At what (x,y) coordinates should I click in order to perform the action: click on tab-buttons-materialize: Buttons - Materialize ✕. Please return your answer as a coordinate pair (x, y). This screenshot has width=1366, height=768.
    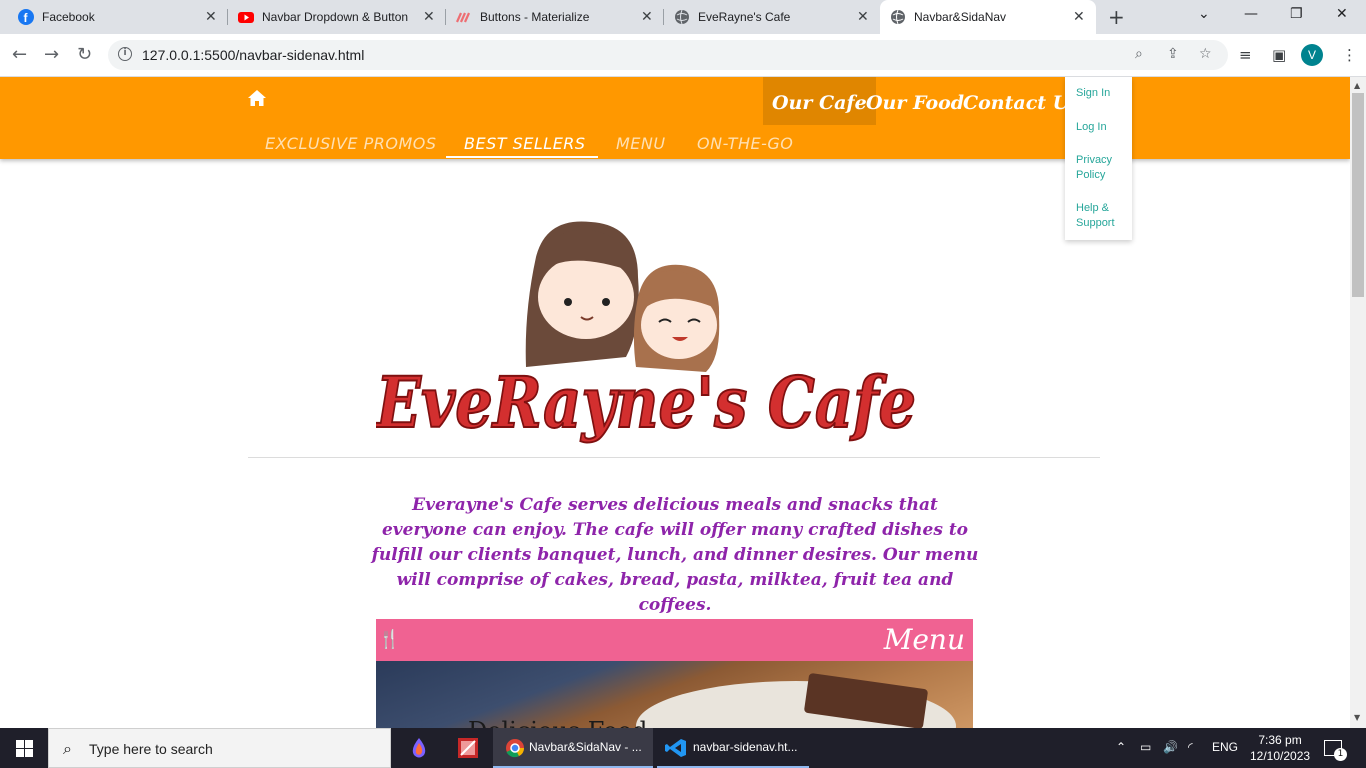
    Looking at the image, I should click on (555, 17).